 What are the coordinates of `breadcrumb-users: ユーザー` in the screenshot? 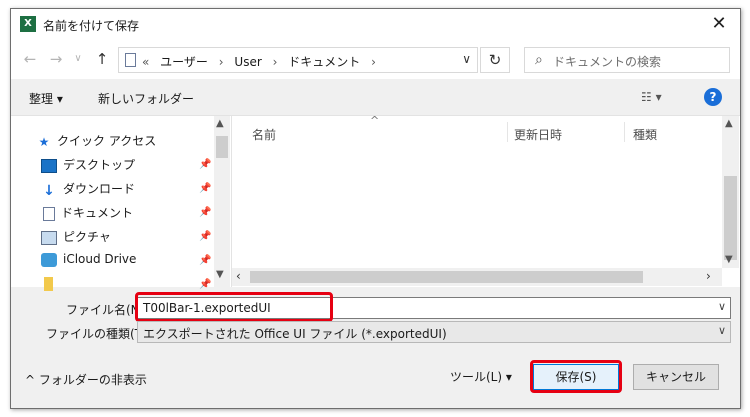 It's located at (184, 62).